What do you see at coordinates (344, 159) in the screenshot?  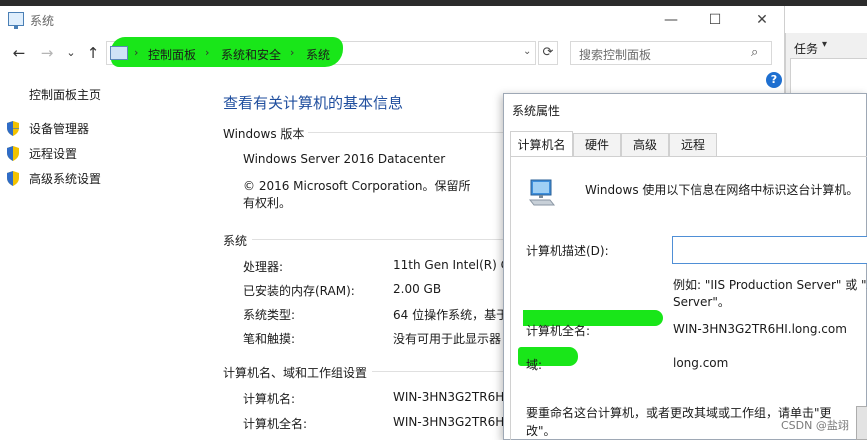 I see `edition-name: Windows Server 2016 Datacenter` at bounding box center [344, 159].